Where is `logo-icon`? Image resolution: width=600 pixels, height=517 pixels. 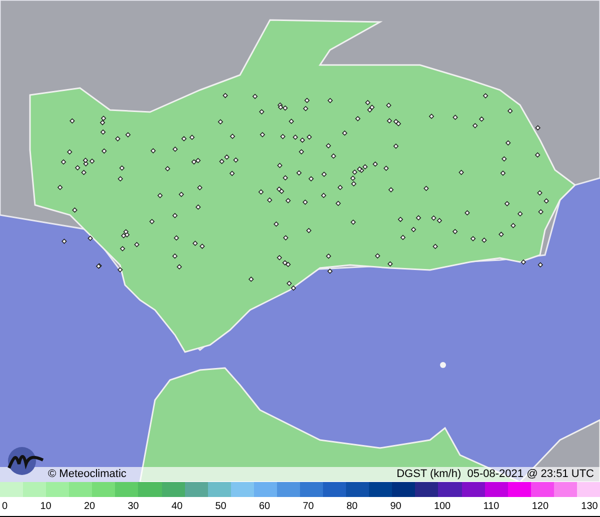
logo-icon is located at coordinates (26, 461).